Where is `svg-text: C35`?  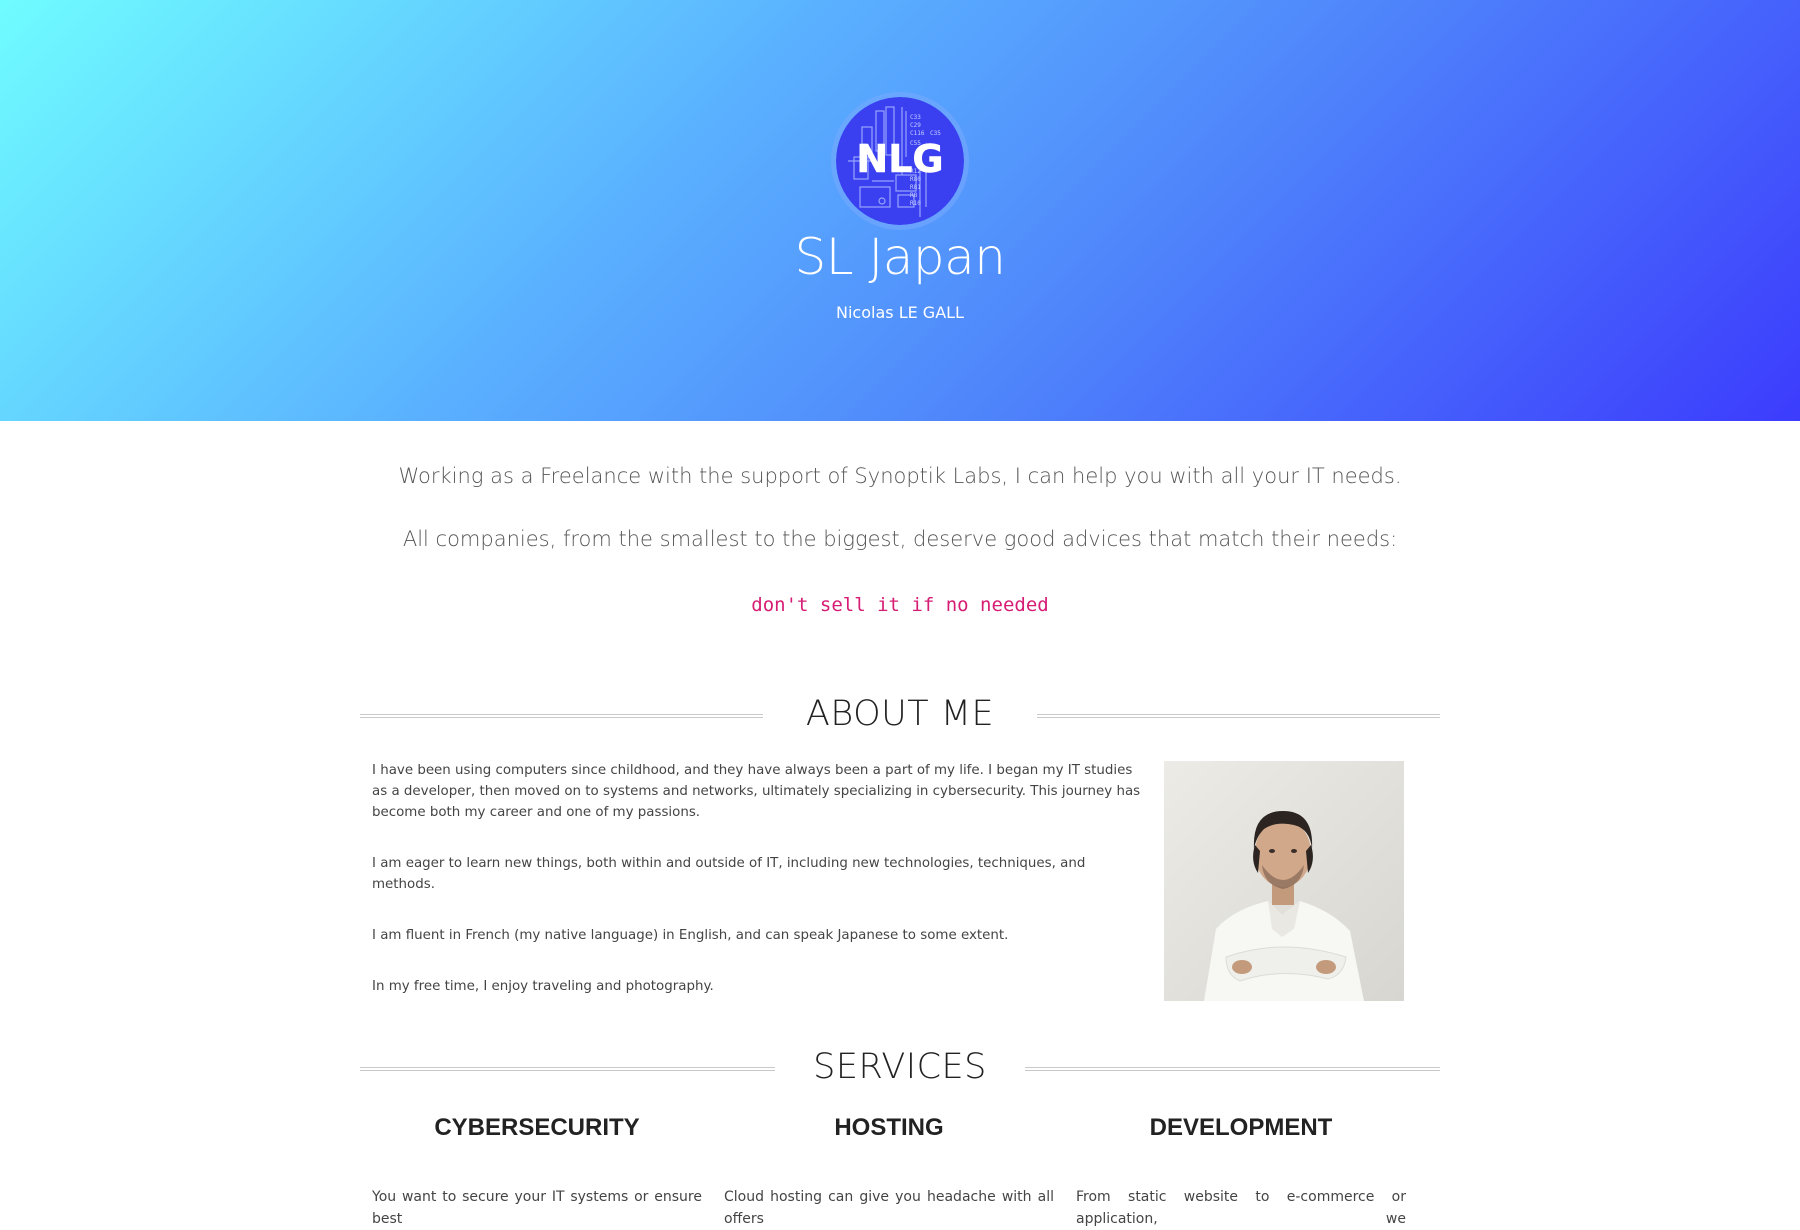
svg-text: C35 is located at coordinates (935, 133).